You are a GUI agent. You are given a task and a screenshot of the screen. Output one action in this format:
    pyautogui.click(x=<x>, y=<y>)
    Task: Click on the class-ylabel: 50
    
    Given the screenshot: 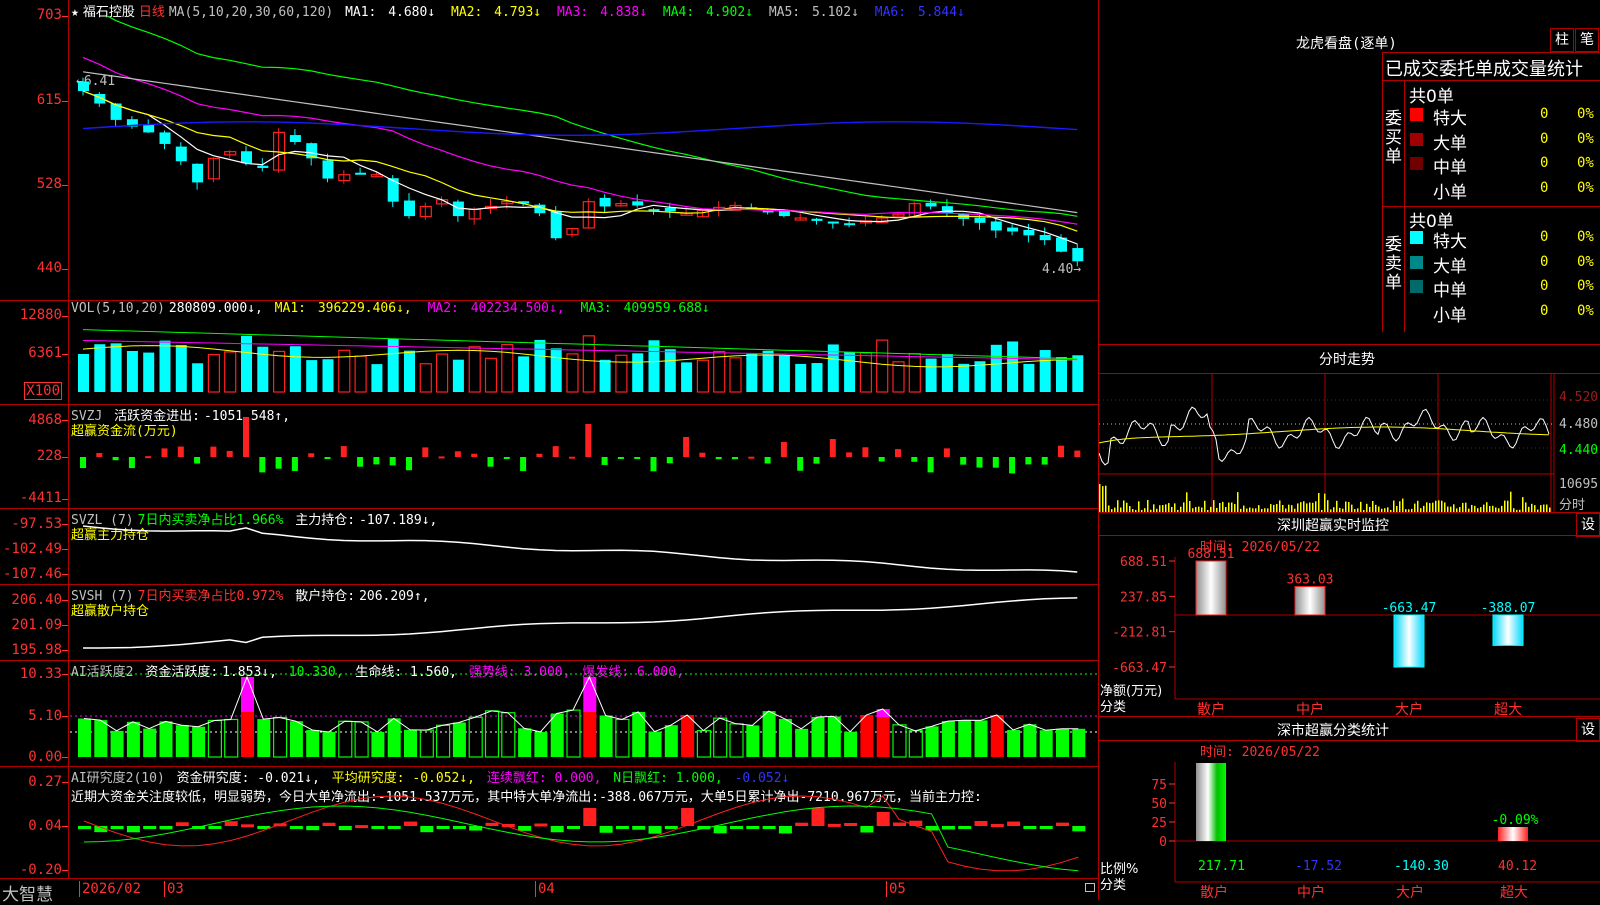 What is the action you would take?
    pyautogui.click(x=1159, y=804)
    